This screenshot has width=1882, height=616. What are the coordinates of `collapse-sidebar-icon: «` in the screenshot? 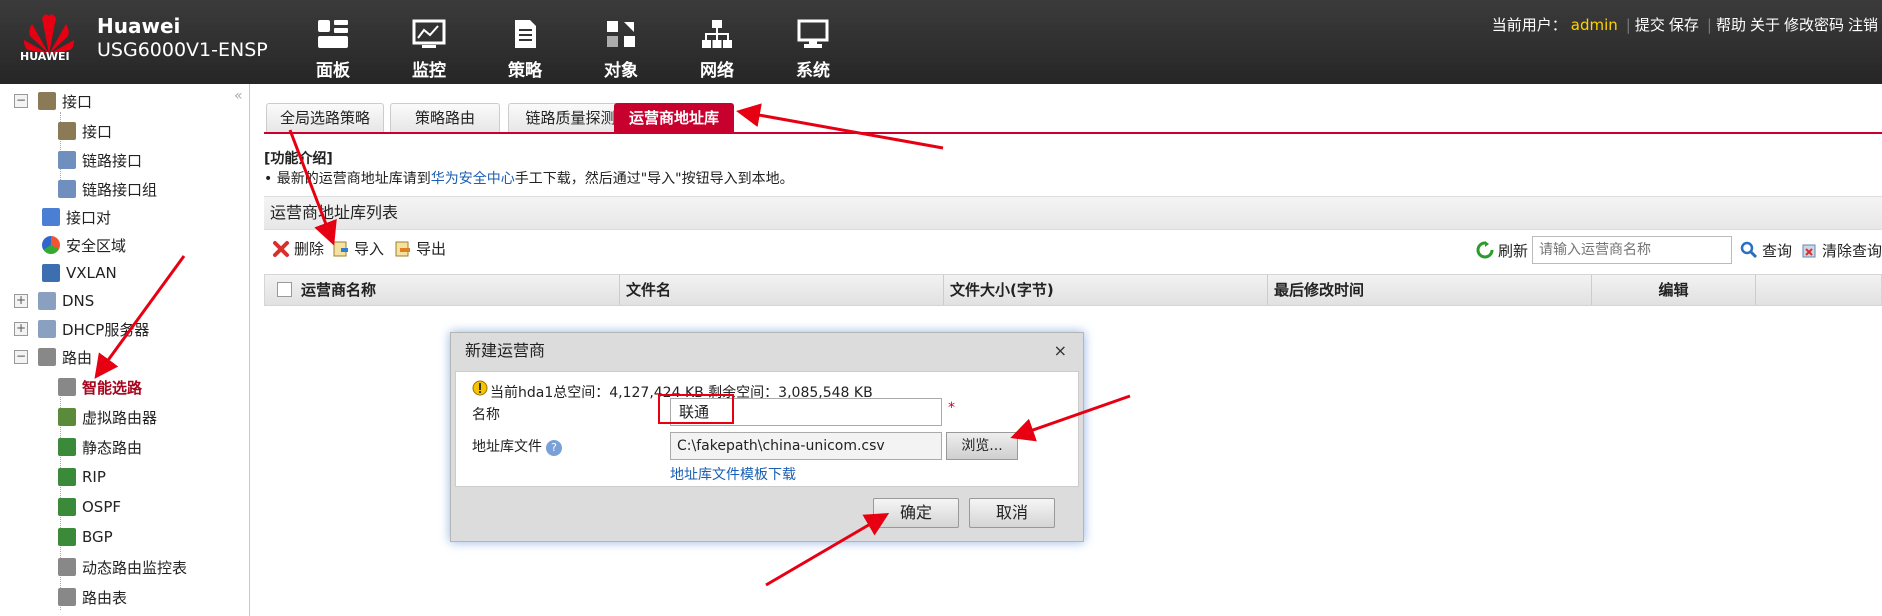 It's located at (238, 96).